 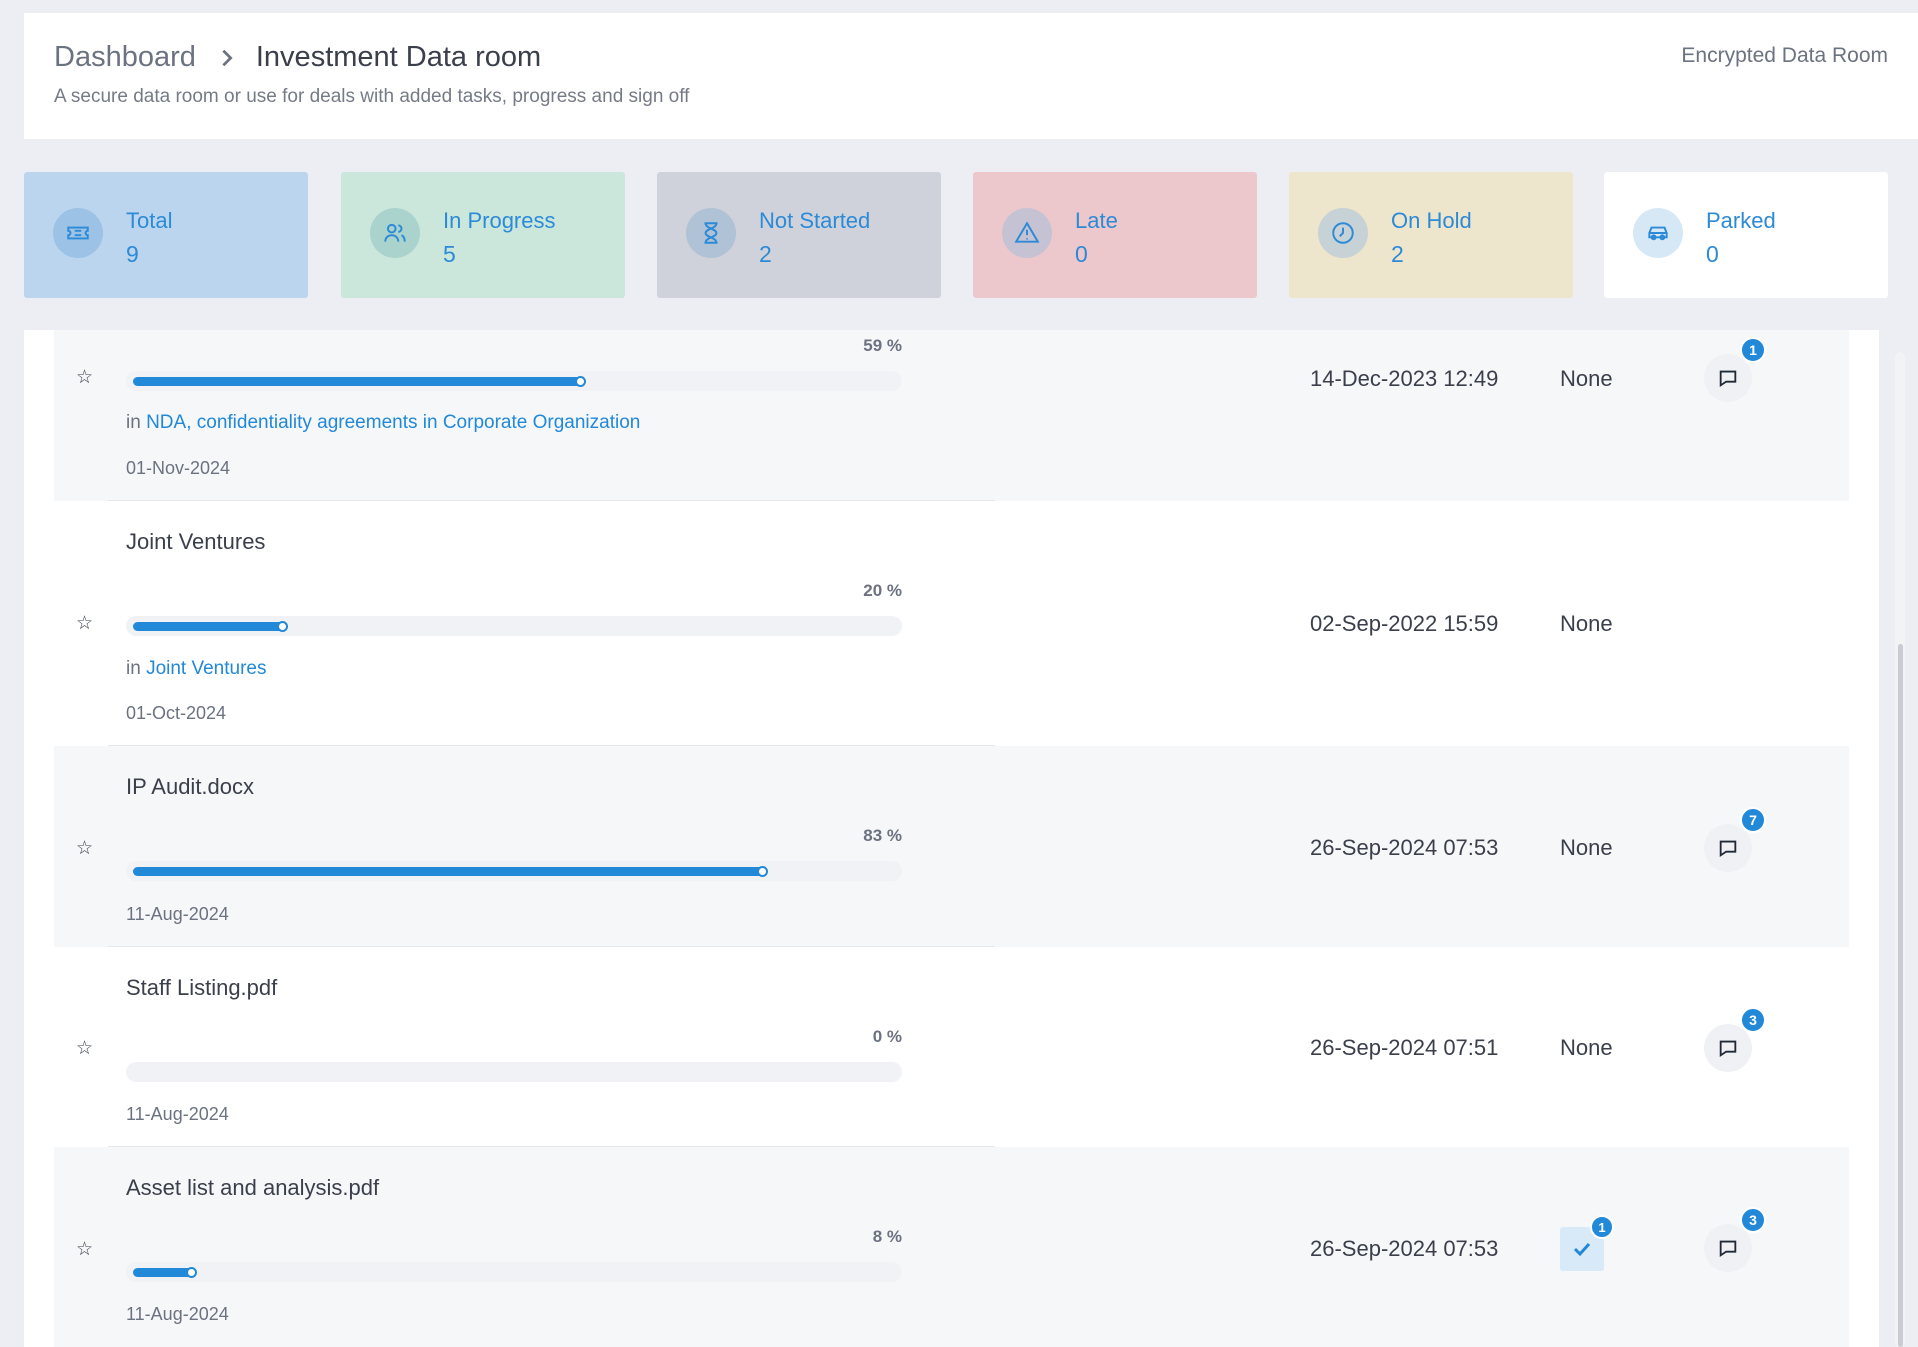 What do you see at coordinates (815, 220) in the screenshot?
I see `stat-label: Not Started` at bounding box center [815, 220].